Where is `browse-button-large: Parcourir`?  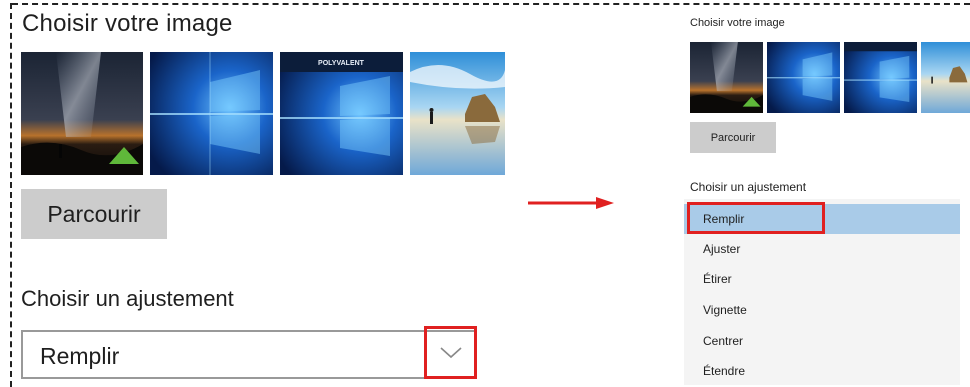
browse-button-large: Parcourir is located at coordinates (94, 214).